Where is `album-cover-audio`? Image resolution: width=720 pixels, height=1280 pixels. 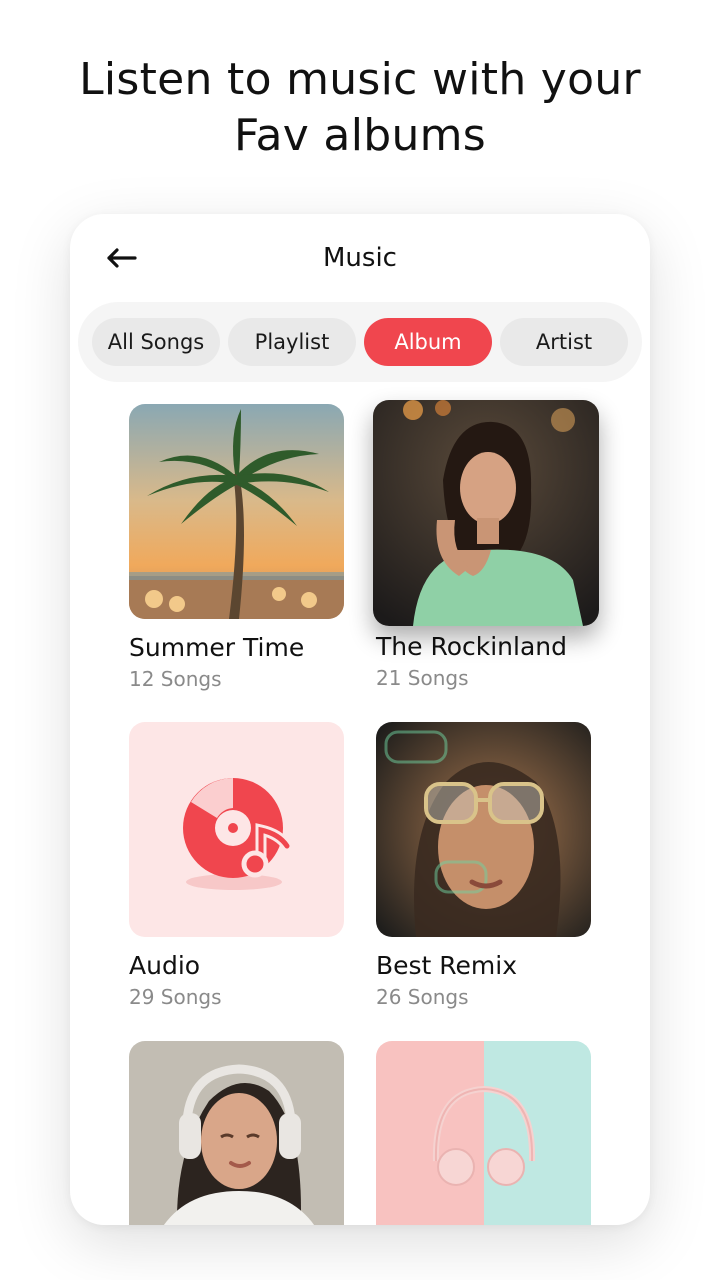
album-cover-audio is located at coordinates (236, 829).